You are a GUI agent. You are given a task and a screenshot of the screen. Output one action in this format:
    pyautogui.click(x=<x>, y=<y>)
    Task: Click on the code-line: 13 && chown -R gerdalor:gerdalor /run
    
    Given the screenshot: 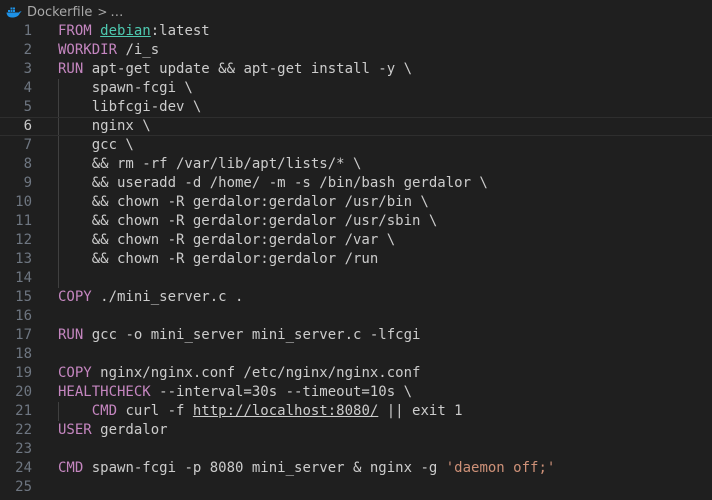 What is the action you would take?
    pyautogui.click(x=356, y=259)
    